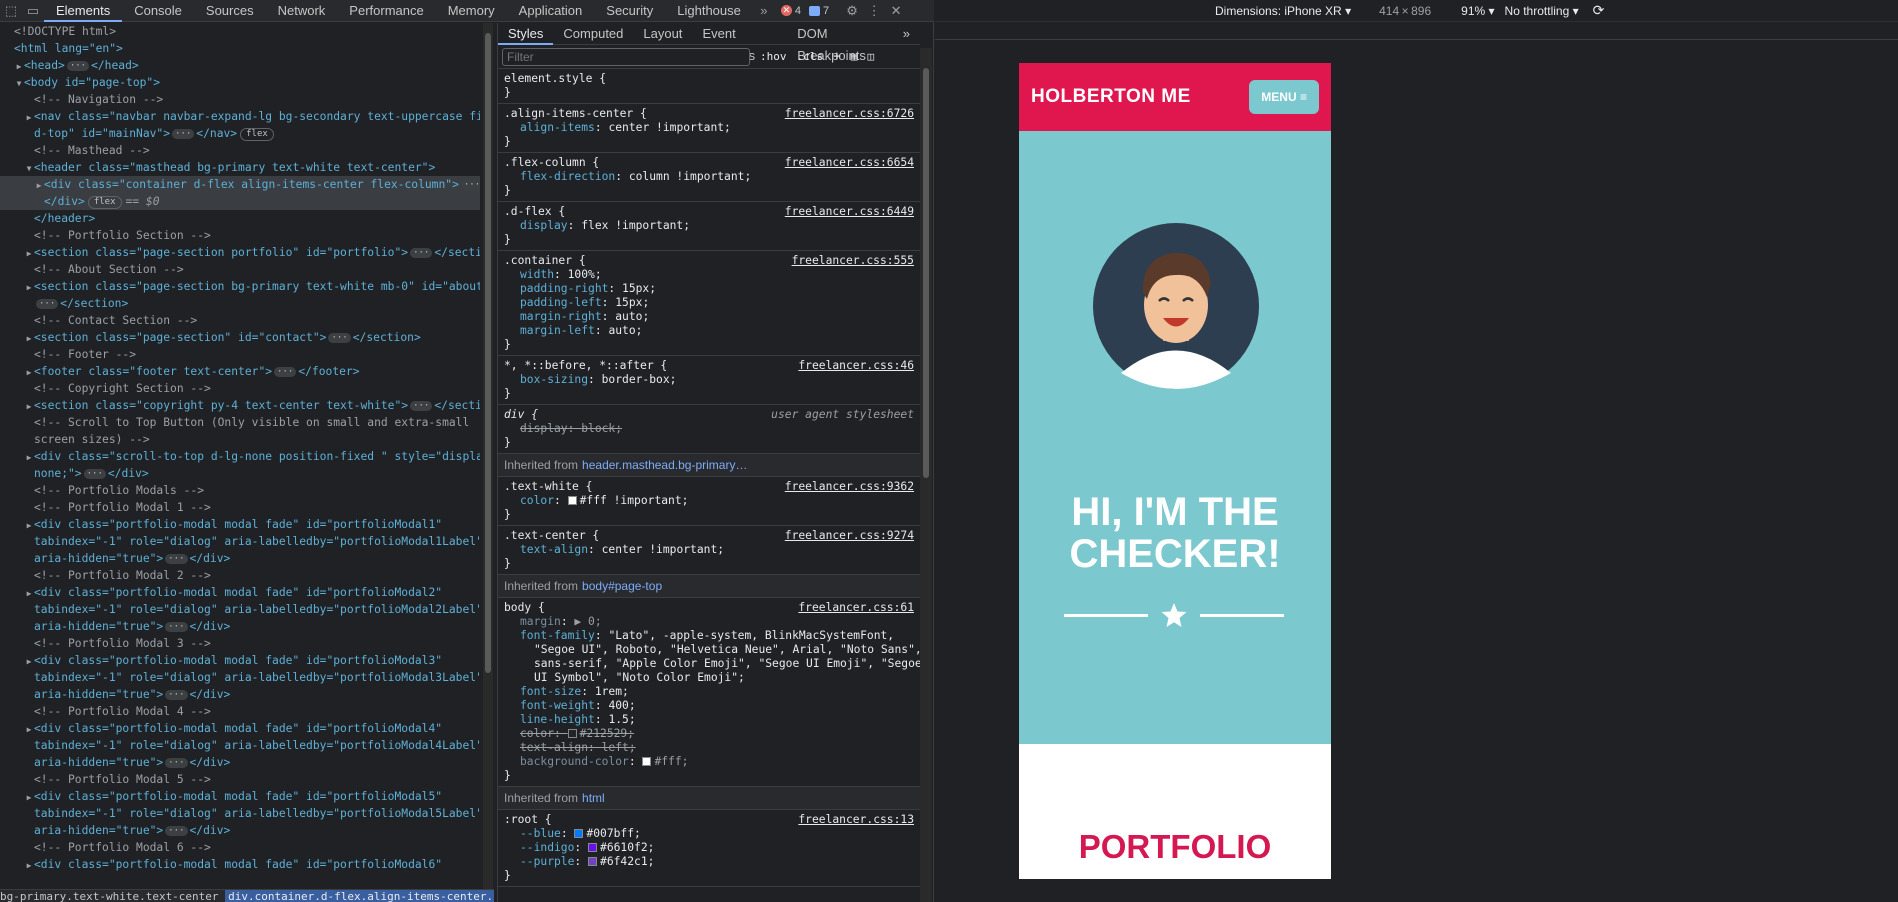  What do you see at coordinates (710, 275) in the screenshot?
I see `style-declaration: width: 100%;` at bounding box center [710, 275].